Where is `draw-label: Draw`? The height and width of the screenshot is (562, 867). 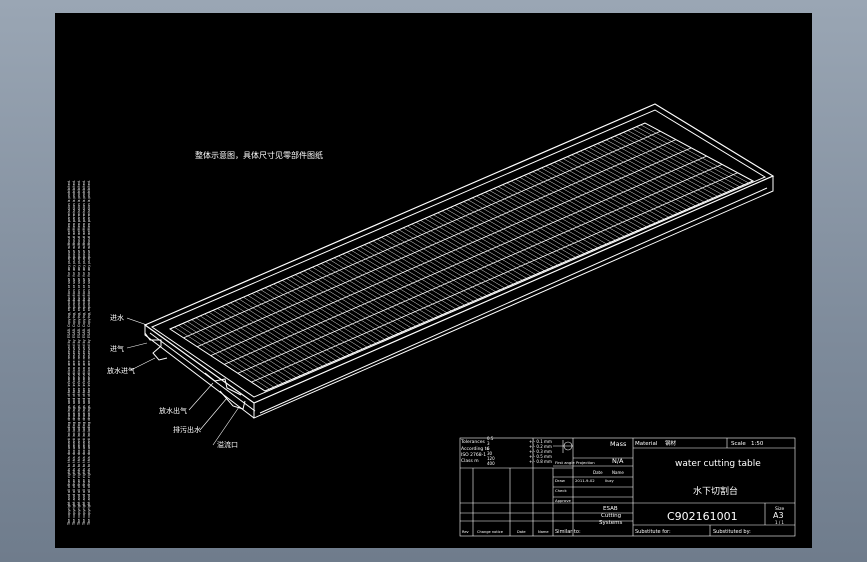
draw-label: Draw is located at coordinates (560, 480).